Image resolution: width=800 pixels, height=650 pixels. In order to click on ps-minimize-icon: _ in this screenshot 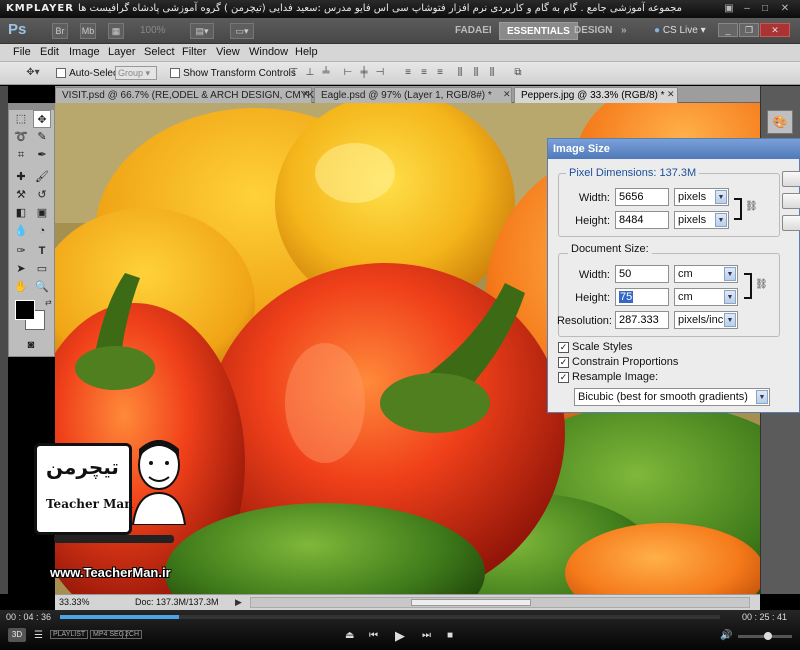, I will do `click(728, 30)`.